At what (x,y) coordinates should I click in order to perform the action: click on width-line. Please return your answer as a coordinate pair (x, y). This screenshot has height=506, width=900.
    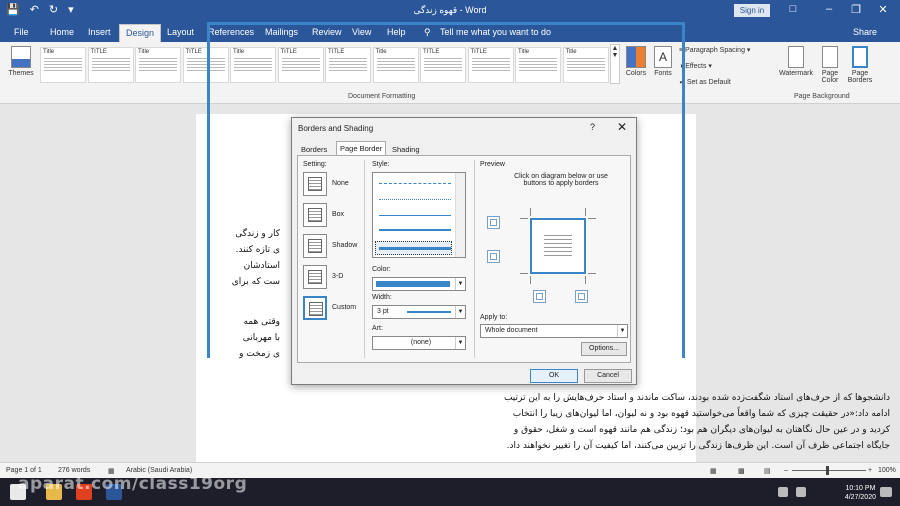
    Looking at the image, I should click on (429, 312).